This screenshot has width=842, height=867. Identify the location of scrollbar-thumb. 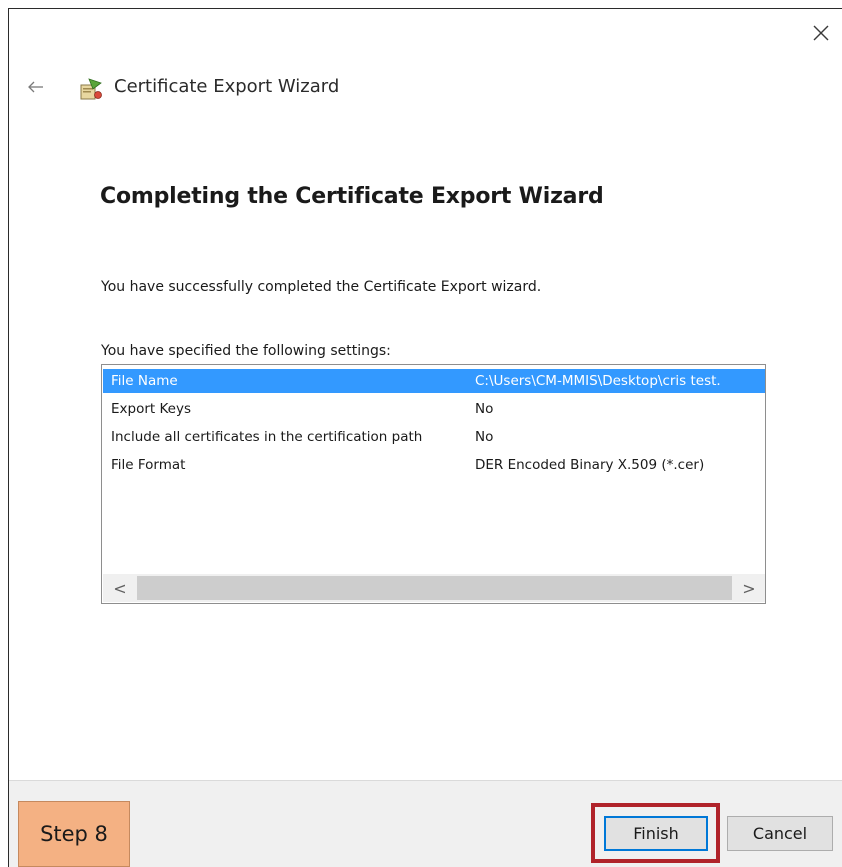
(434, 588).